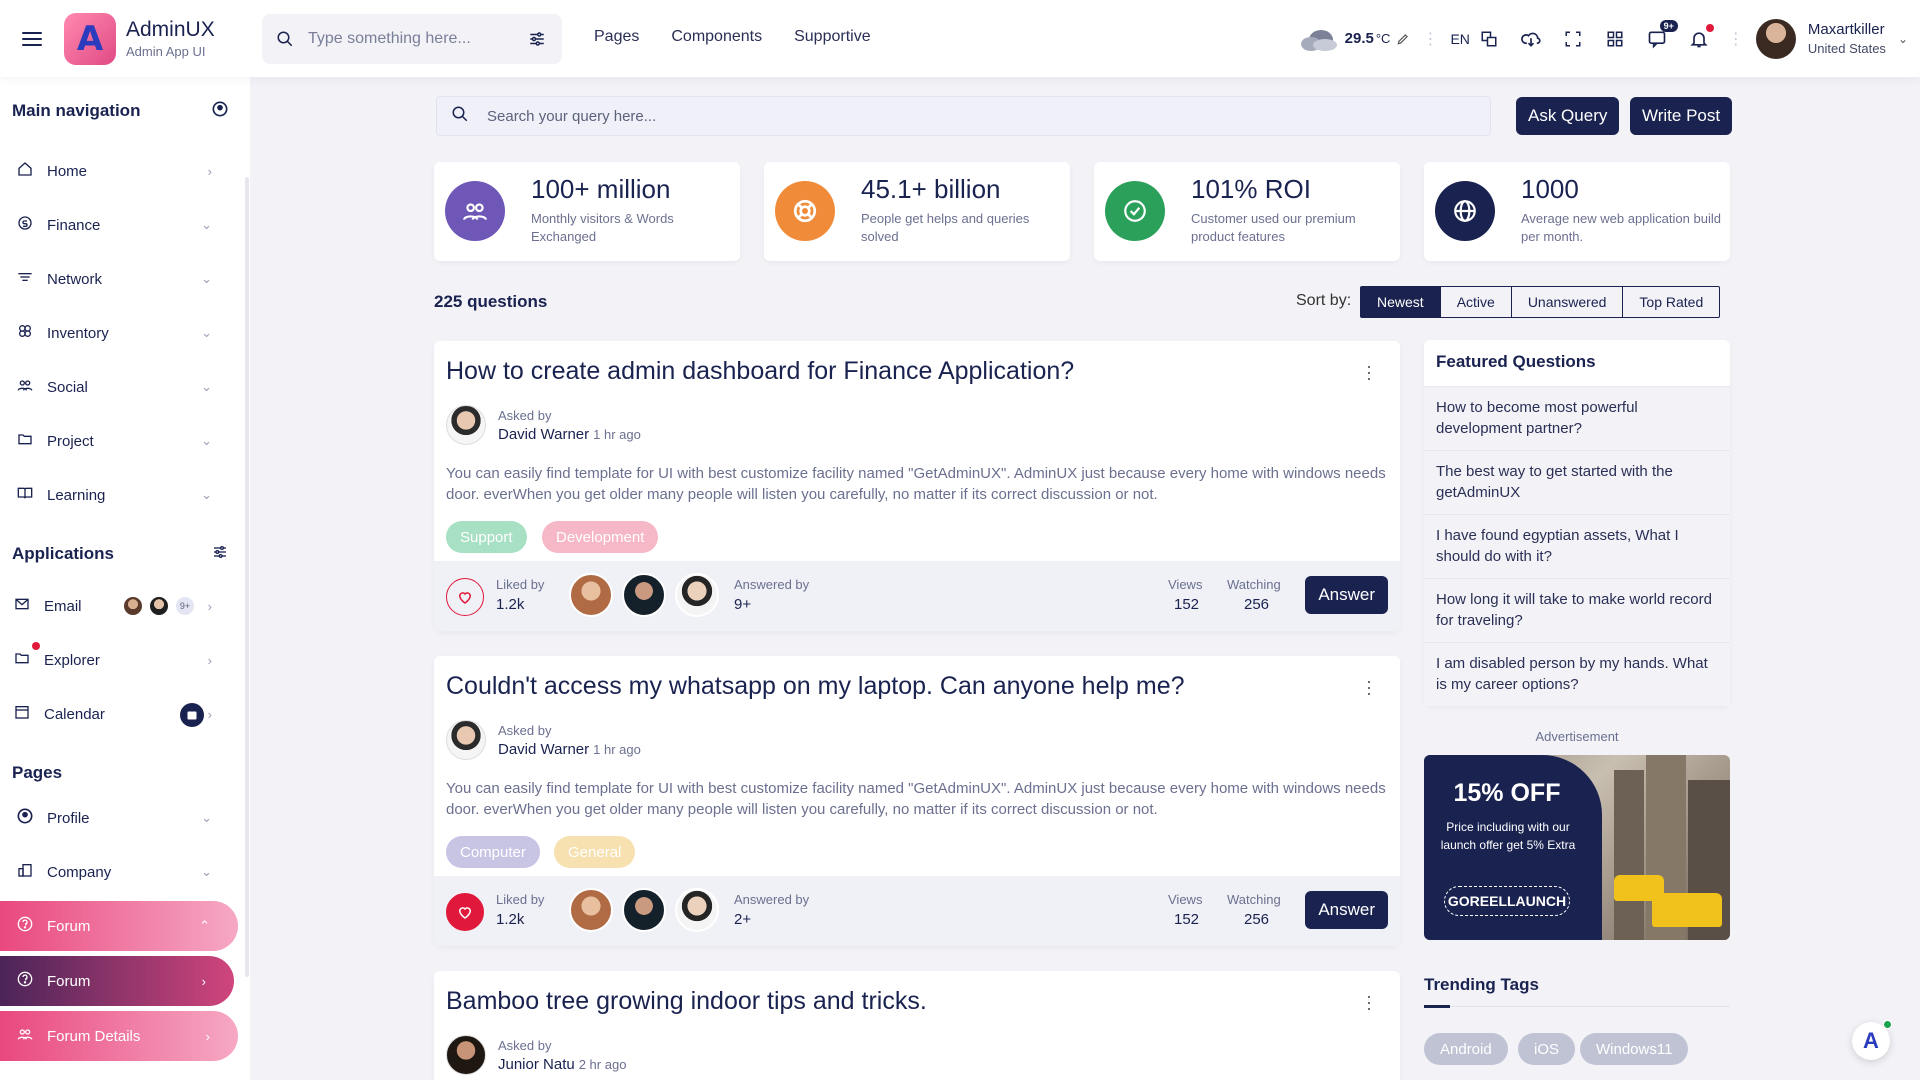  I want to click on sidebar-item-network: Network ⌄, so click(120, 279).